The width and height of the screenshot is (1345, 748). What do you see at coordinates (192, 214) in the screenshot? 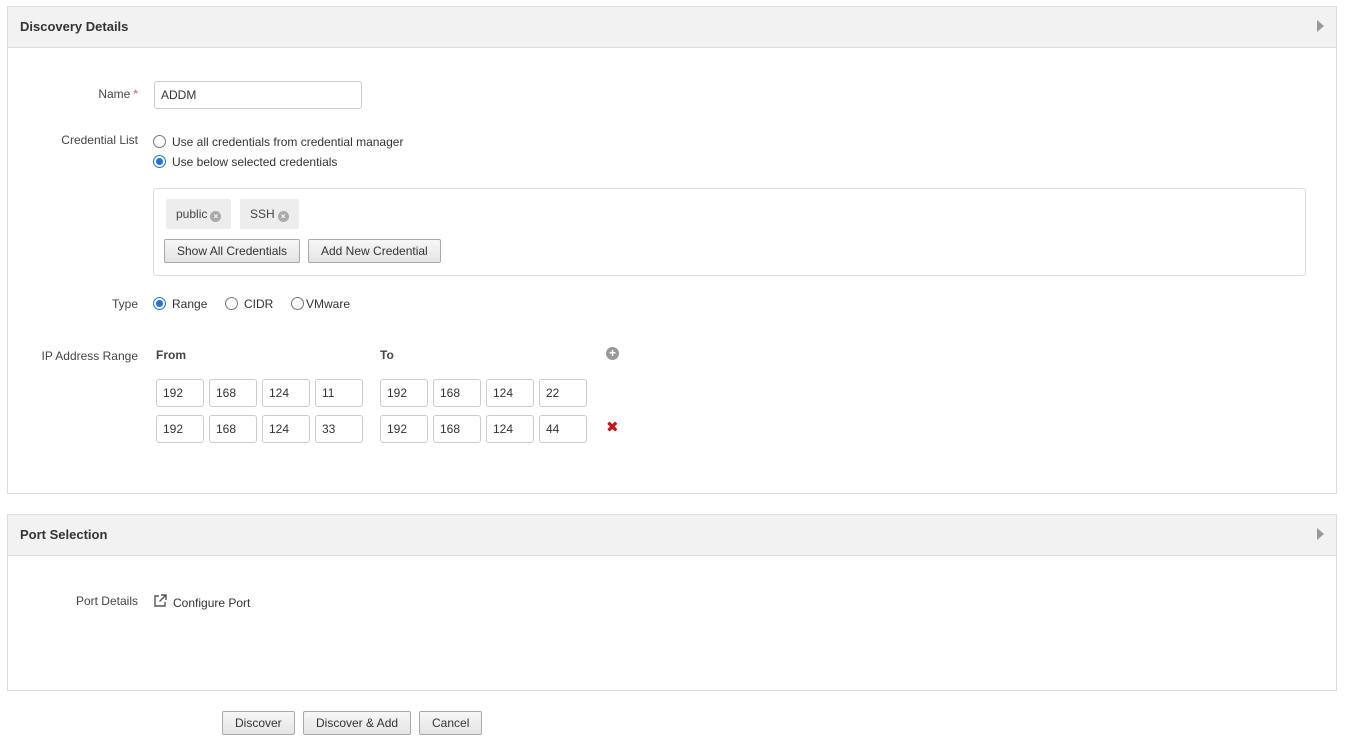
I see `credential-tag-label: public` at bounding box center [192, 214].